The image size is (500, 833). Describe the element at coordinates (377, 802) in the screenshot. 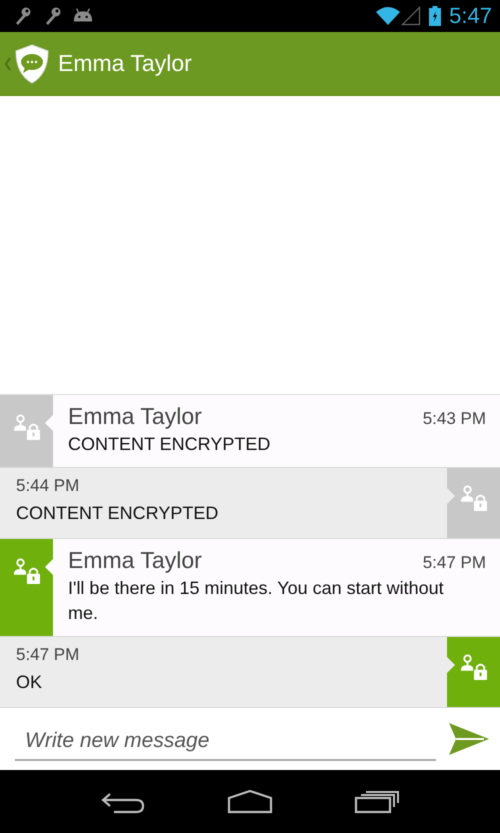

I see `recent-apps-icon` at that location.